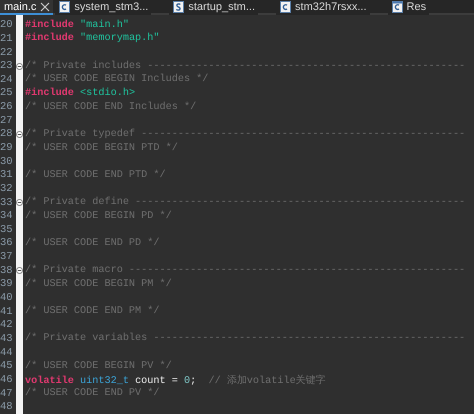 The width and height of the screenshot is (474, 414). What do you see at coordinates (92, 394) in the screenshot?
I see `code-line: /* USER CODE END PV */` at bounding box center [92, 394].